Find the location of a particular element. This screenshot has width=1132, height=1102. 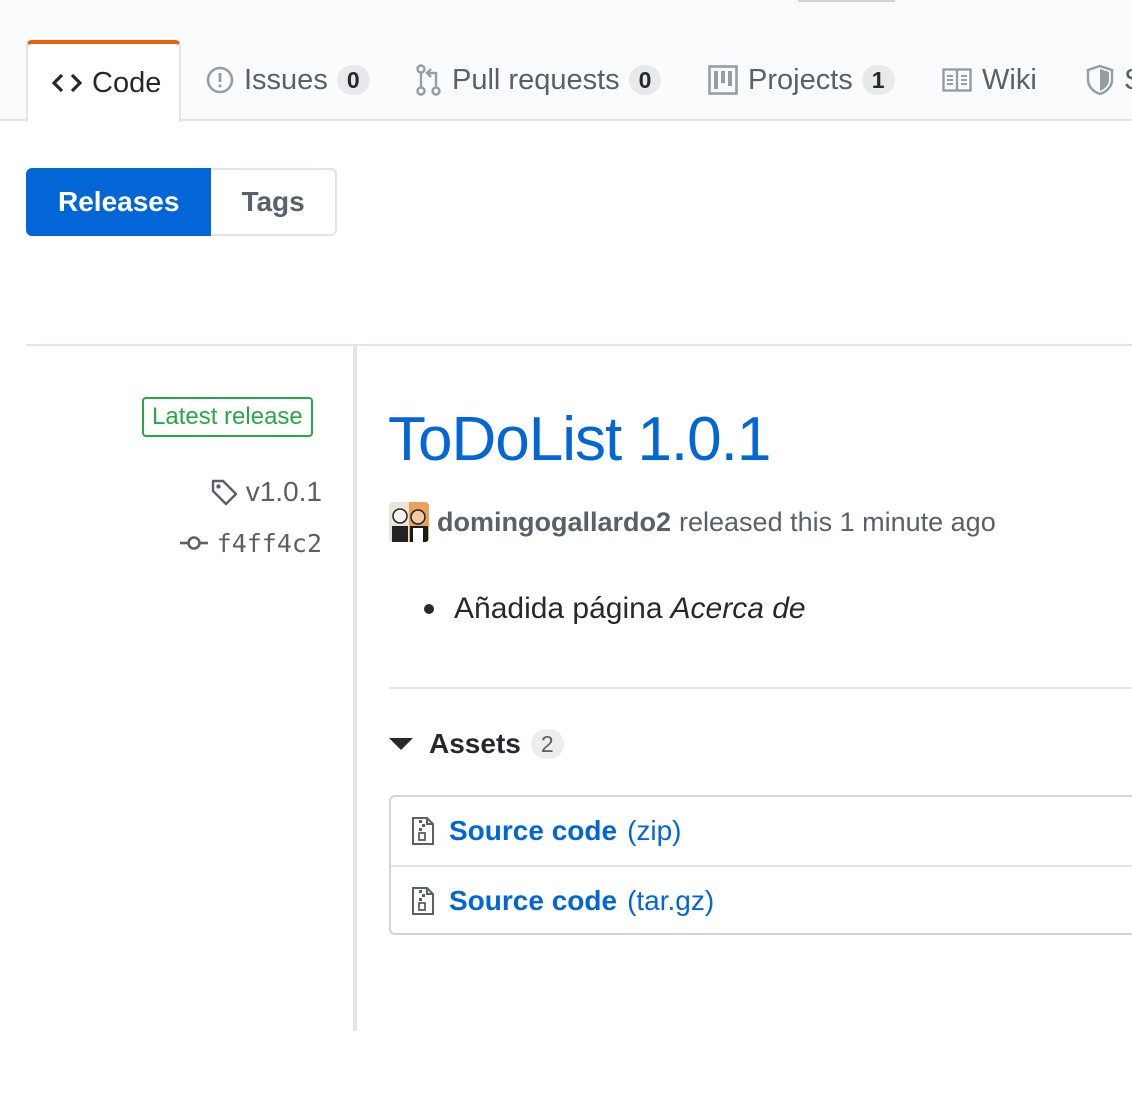

code-icon is located at coordinates (67, 83).